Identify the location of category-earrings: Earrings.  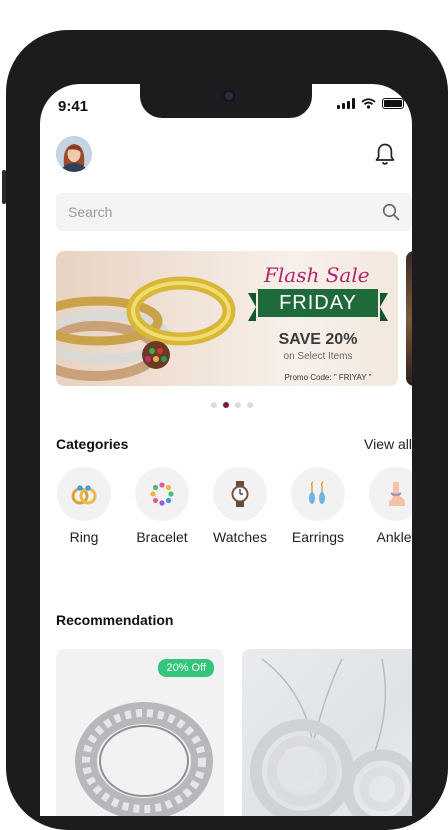
(318, 506).